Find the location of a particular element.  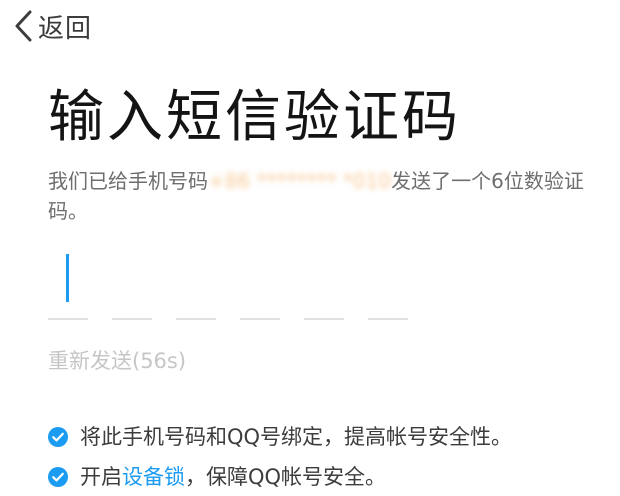

device-lock-link: 设备锁 is located at coordinates (153, 477).